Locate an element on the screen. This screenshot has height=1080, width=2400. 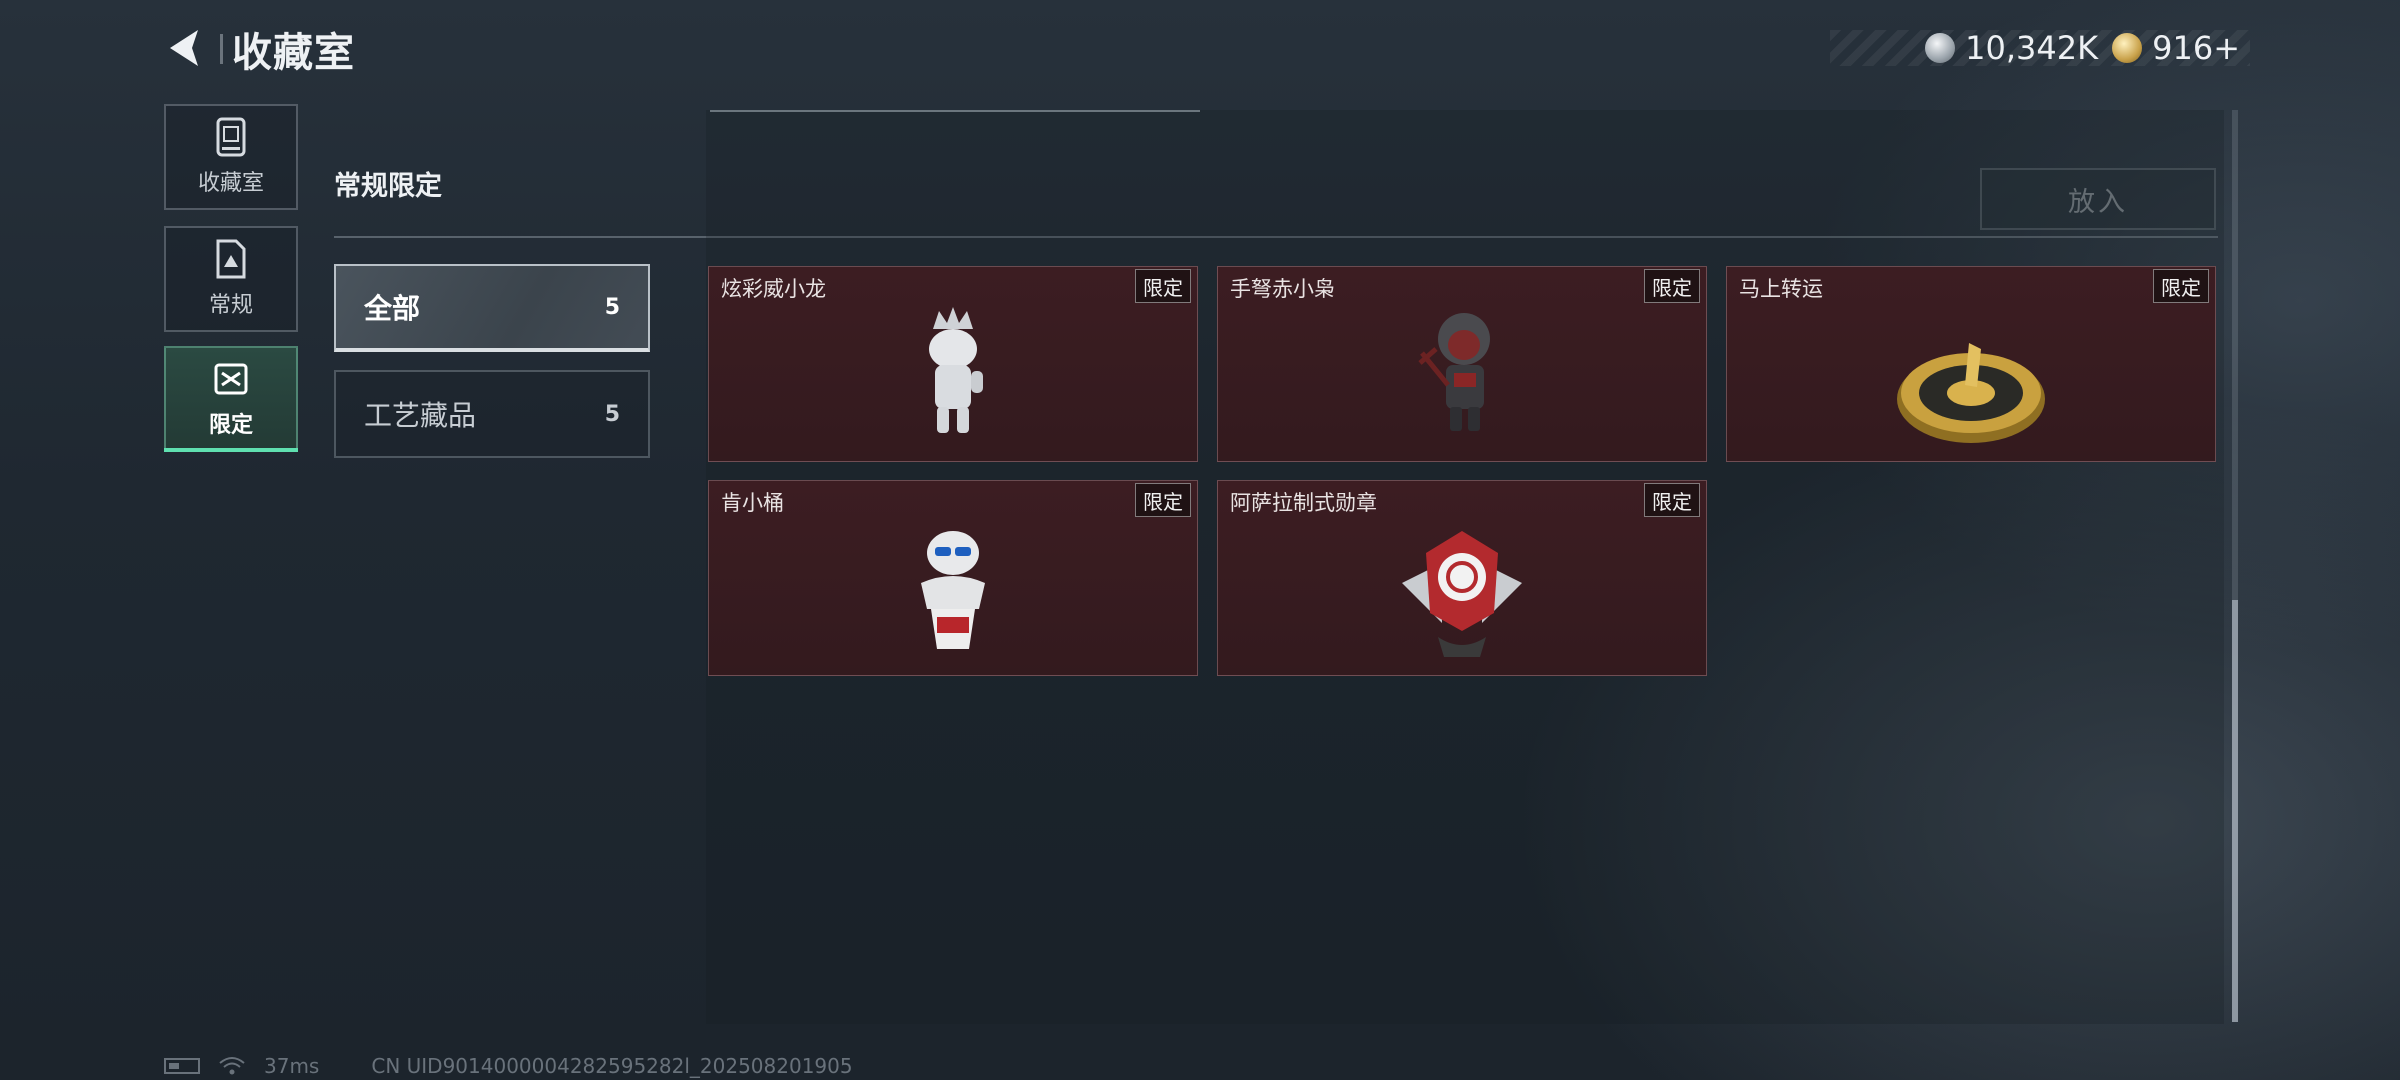
document-icon is located at coordinates (231, 259).